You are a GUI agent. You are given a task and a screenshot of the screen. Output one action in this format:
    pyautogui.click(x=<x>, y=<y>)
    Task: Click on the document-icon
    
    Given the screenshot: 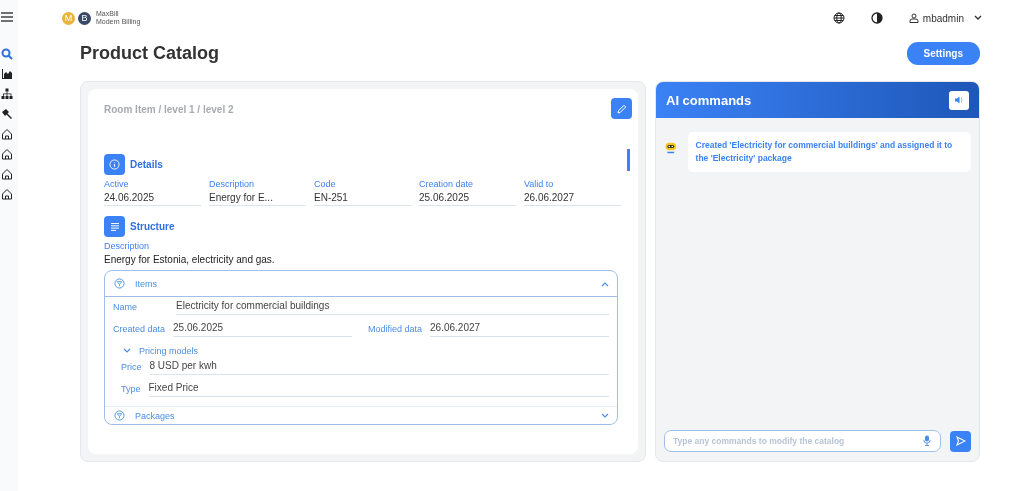 What is the action you would take?
    pyautogui.click(x=114, y=226)
    